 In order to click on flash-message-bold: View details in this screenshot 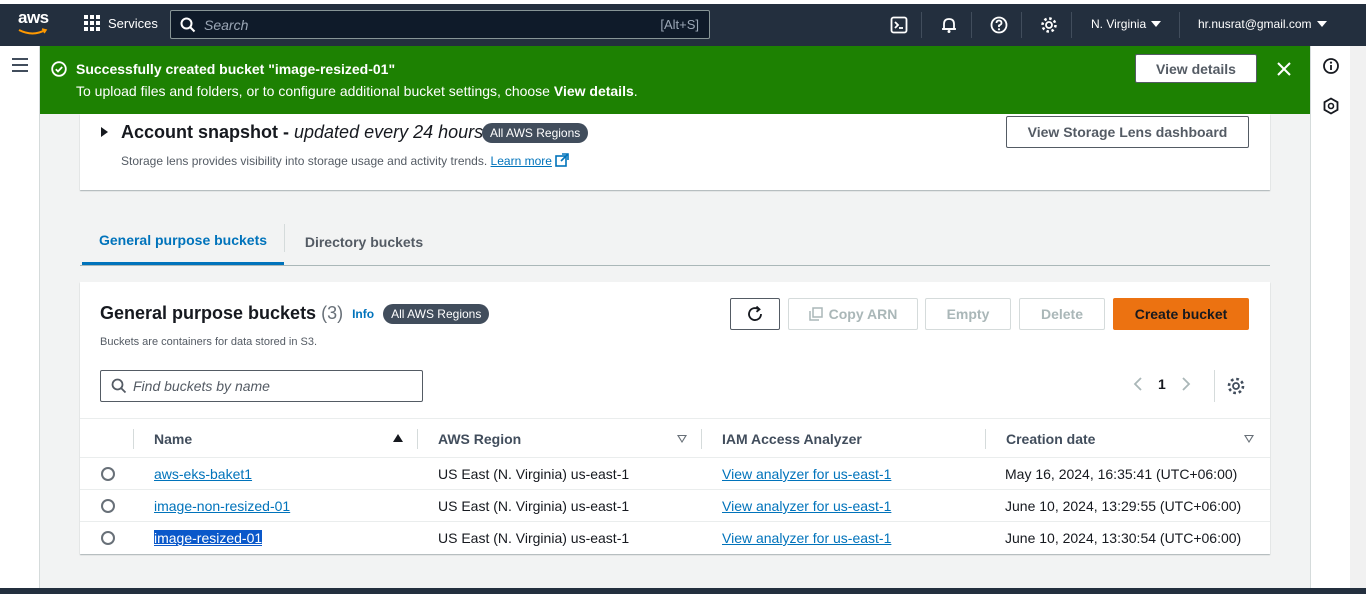, I will do `click(593, 91)`.